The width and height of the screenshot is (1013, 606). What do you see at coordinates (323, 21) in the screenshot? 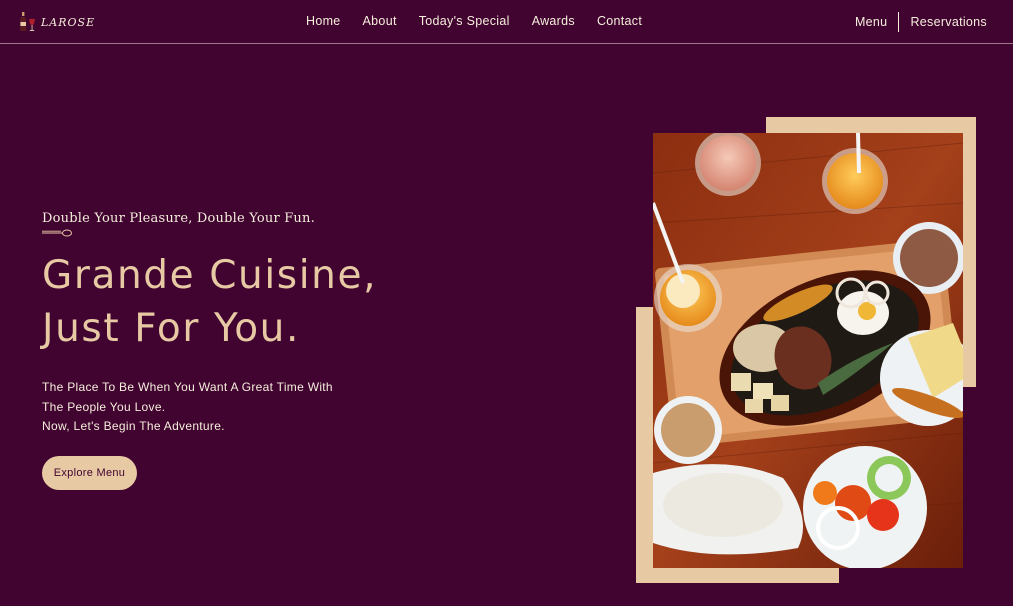
I see `nav-link-home: Home` at bounding box center [323, 21].